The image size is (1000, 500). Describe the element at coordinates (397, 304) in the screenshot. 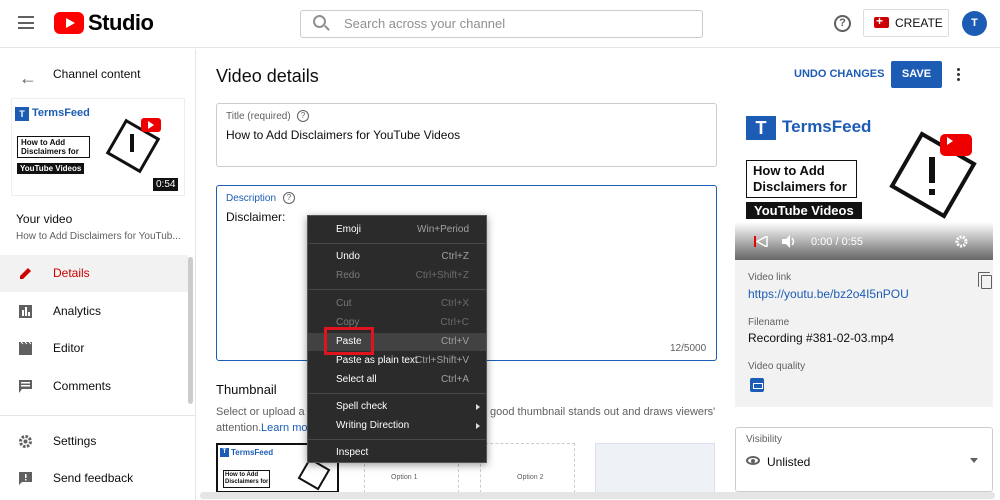

I see `ctx-cut: Cut Ctrl+X` at that location.